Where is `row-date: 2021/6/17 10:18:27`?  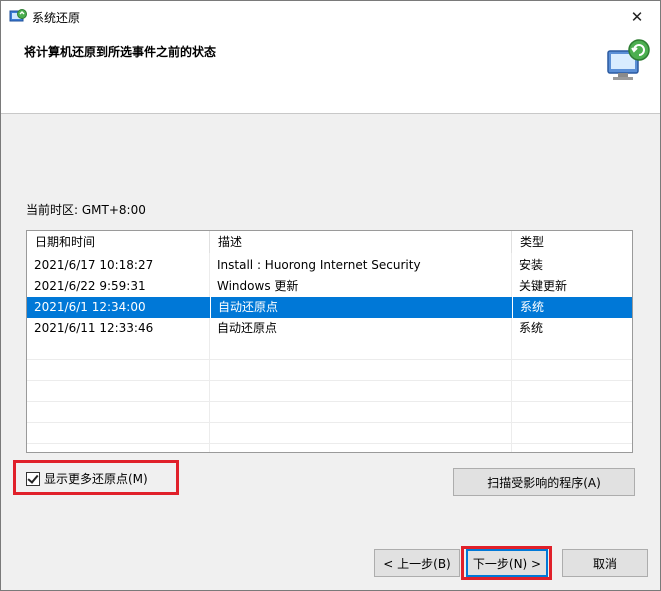
row-date: 2021/6/17 10:18:27 is located at coordinates (94, 265).